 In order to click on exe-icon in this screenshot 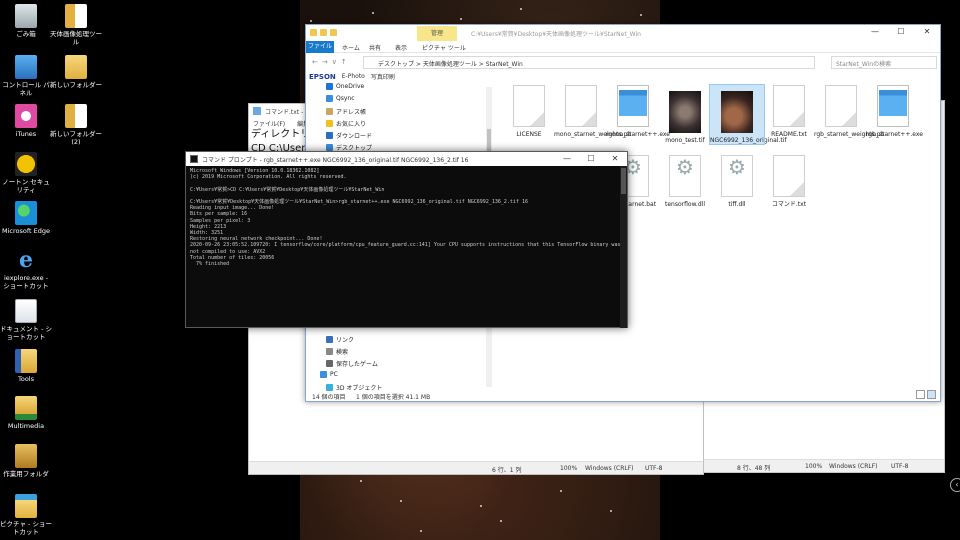, I will do `click(893, 106)`.